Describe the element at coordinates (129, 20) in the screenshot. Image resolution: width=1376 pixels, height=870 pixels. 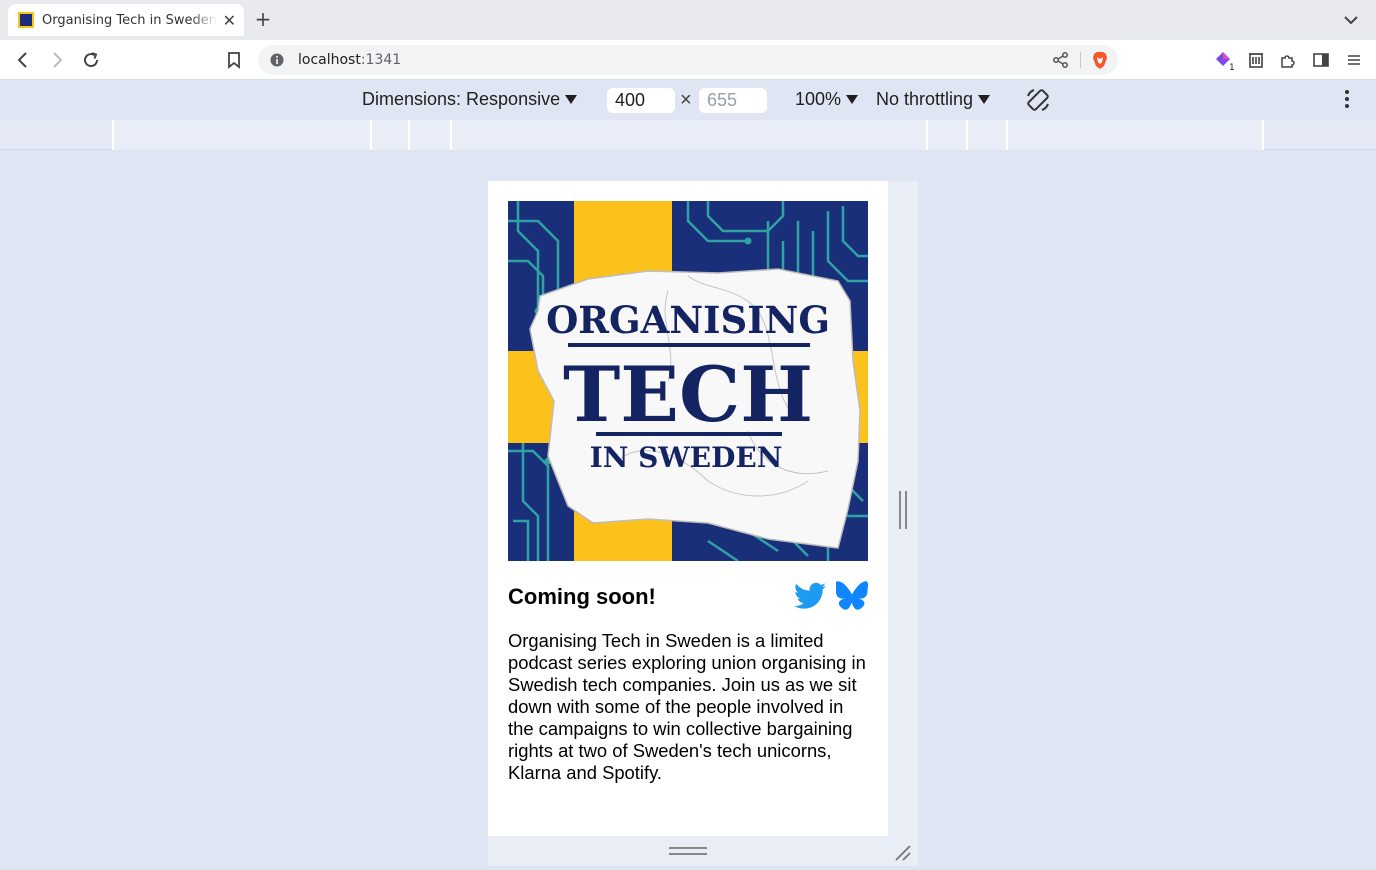
I see `tab-title: Organising Tech in Sweden` at that location.